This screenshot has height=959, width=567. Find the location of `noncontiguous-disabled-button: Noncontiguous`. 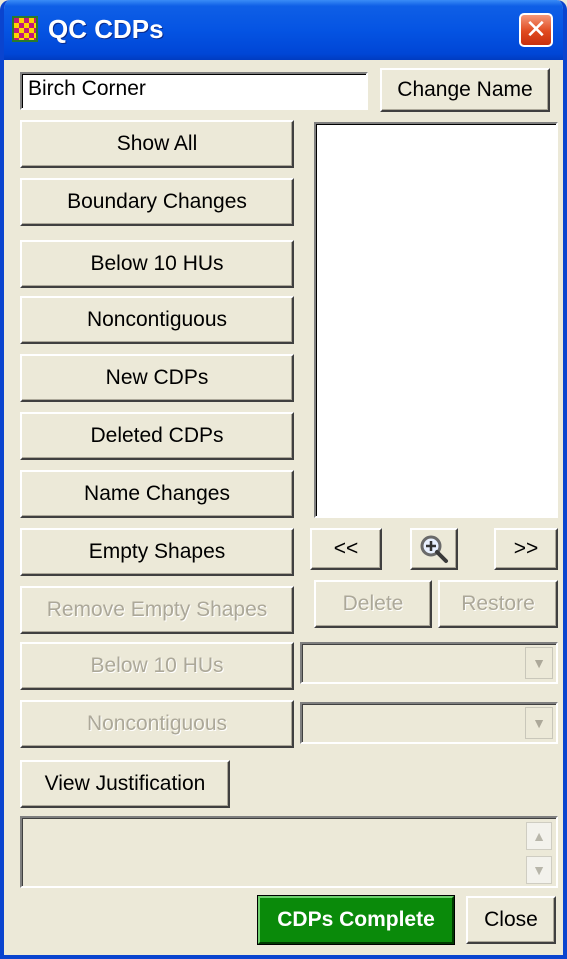

noncontiguous-disabled-button: Noncontiguous is located at coordinates (157, 724).